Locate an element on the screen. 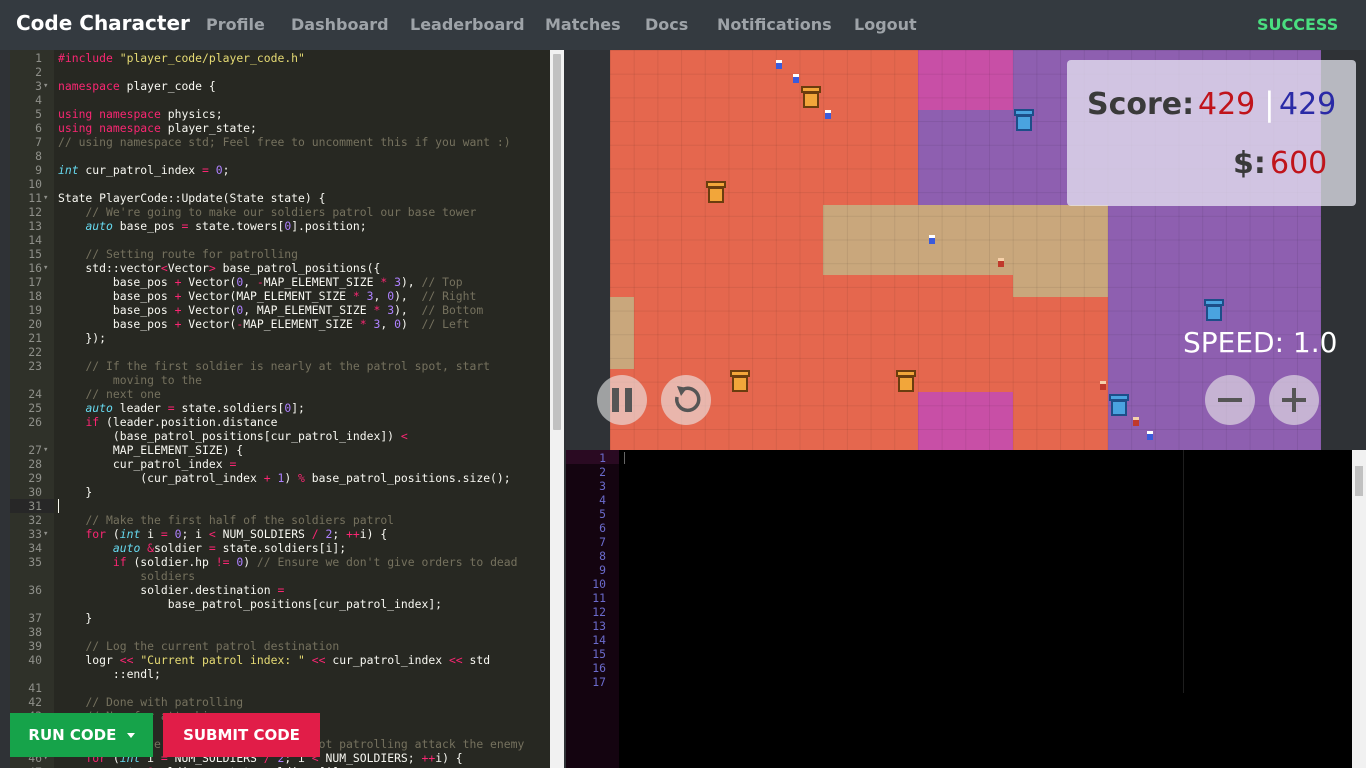 The height and width of the screenshot is (768, 1366). speed-up-button is located at coordinates (1294, 400).